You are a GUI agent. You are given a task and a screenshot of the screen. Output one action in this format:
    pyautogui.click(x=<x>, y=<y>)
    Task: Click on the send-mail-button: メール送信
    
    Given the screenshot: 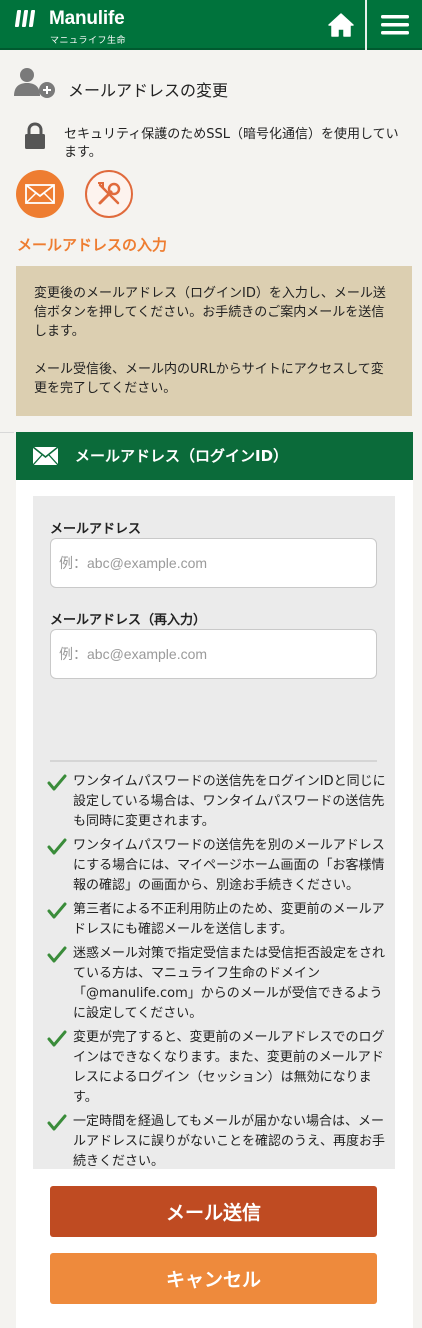 What is the action you would take?
    pyautogui.click(x=213, y=1211)
    